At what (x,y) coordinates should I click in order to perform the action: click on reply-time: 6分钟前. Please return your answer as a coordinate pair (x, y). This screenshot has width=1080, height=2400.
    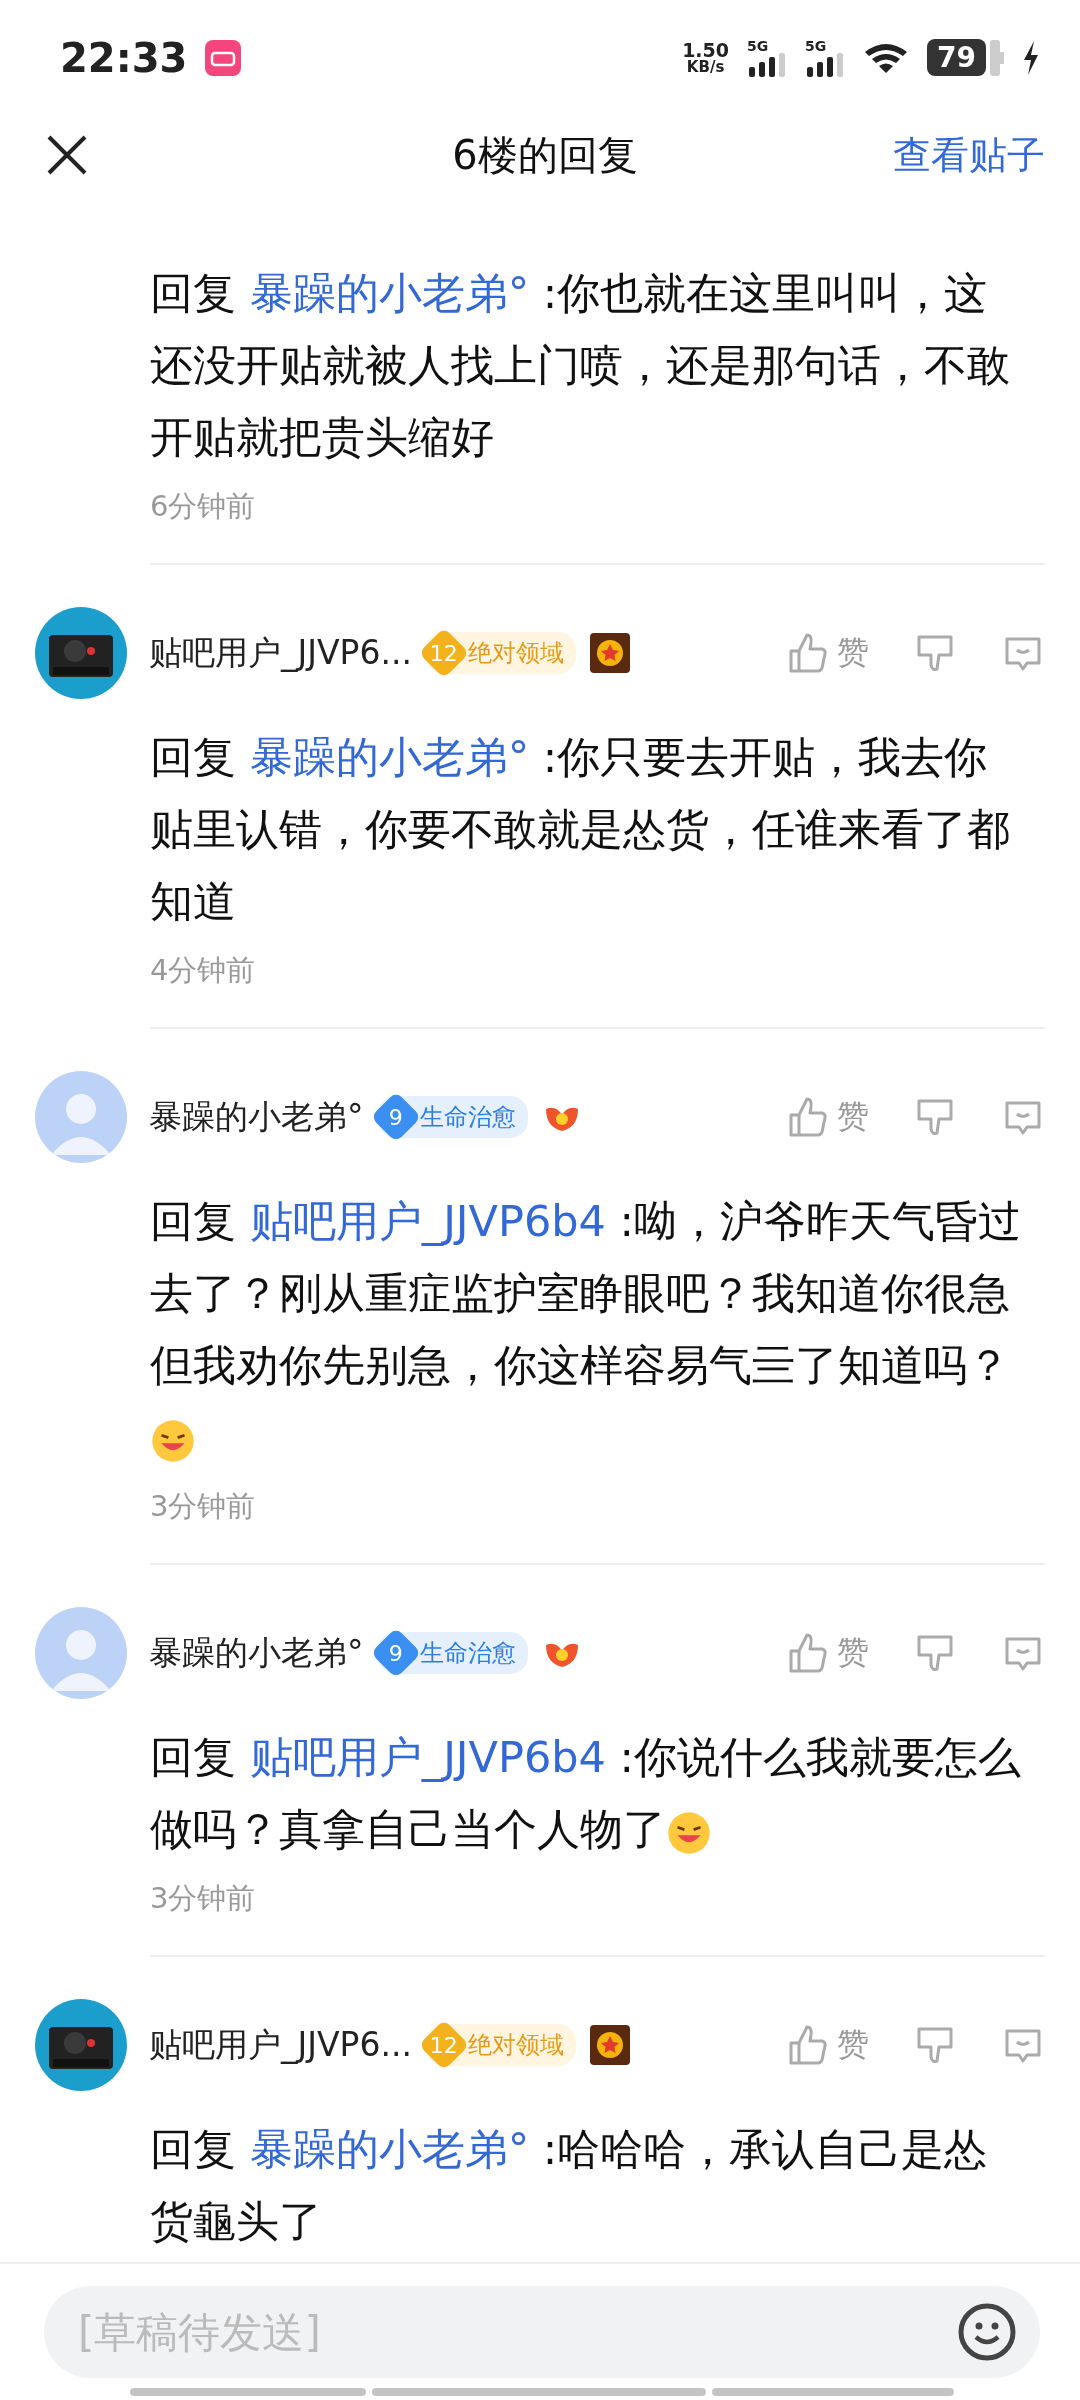
    Looking at the image, I should click on (203, 506).